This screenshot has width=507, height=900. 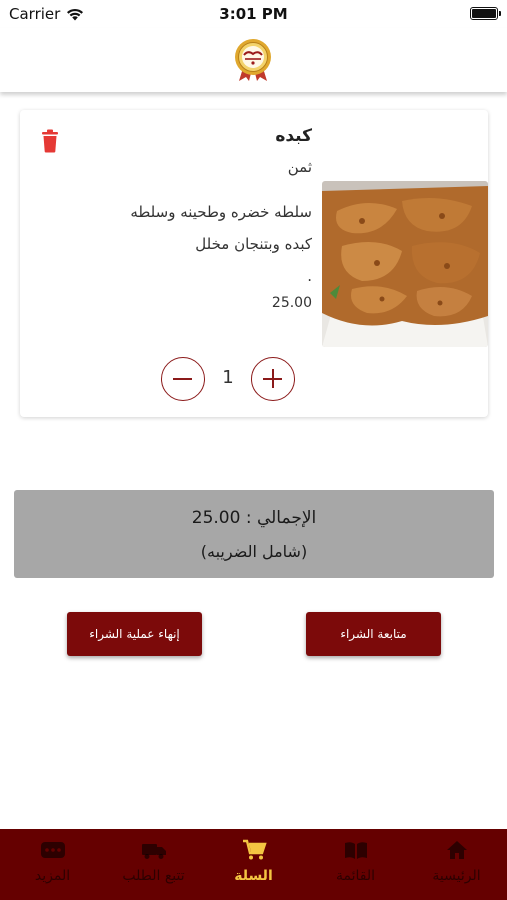 I want to click on tab-more: المزيد, so click(x=52, y=864).